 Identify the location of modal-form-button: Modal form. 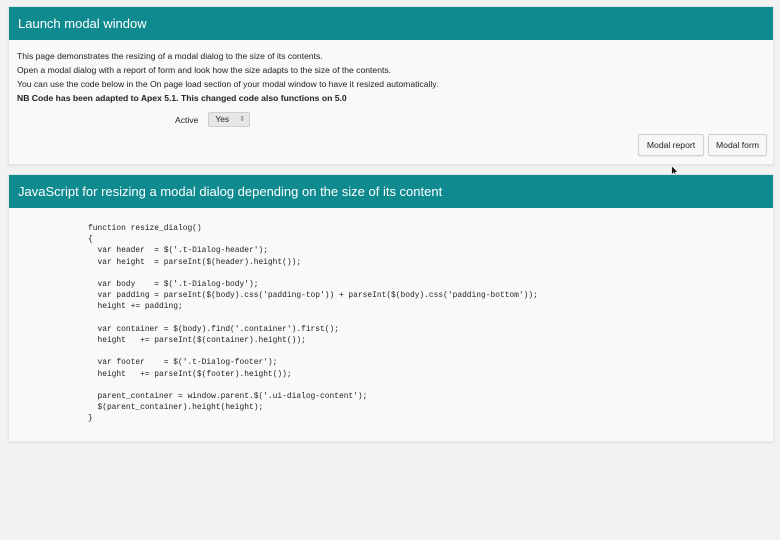
(737, 145).